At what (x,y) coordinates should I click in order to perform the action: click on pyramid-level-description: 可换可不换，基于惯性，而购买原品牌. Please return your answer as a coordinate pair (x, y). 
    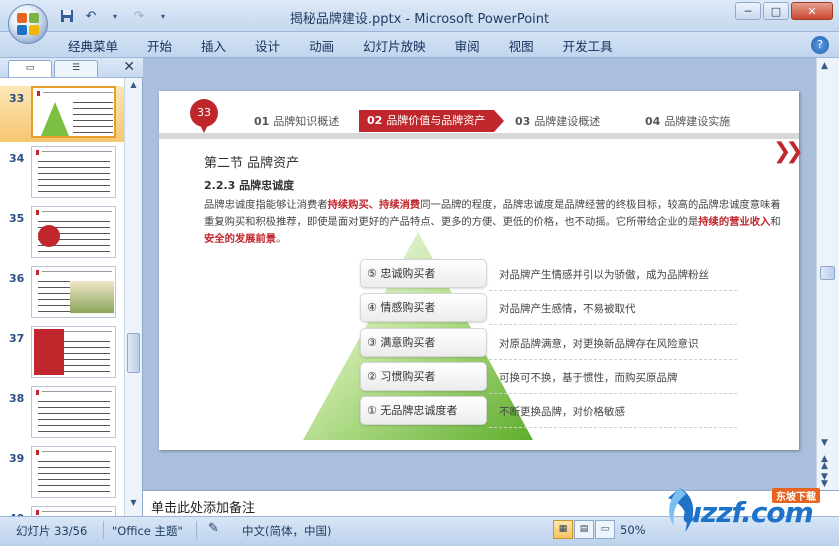
    Looking at the image, I should click on (588, 378).